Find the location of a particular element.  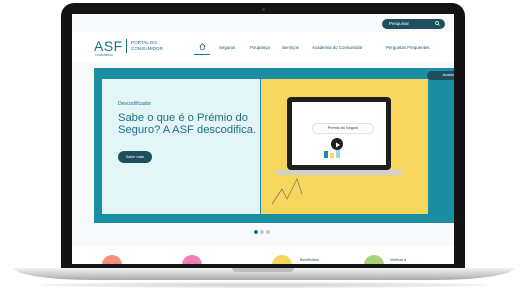

logo-portal-line2: CONSUMIDOR is located at coordinates (147, 48).